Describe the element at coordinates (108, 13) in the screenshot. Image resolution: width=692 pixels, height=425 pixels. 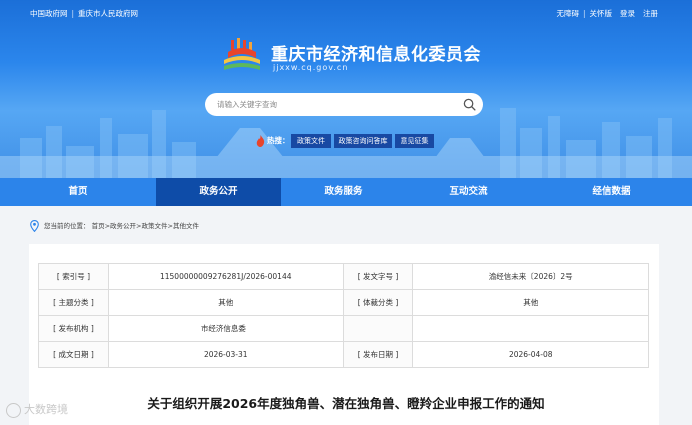
I see `link-chongqing-gov: 重庆市人民政府网` at that location.